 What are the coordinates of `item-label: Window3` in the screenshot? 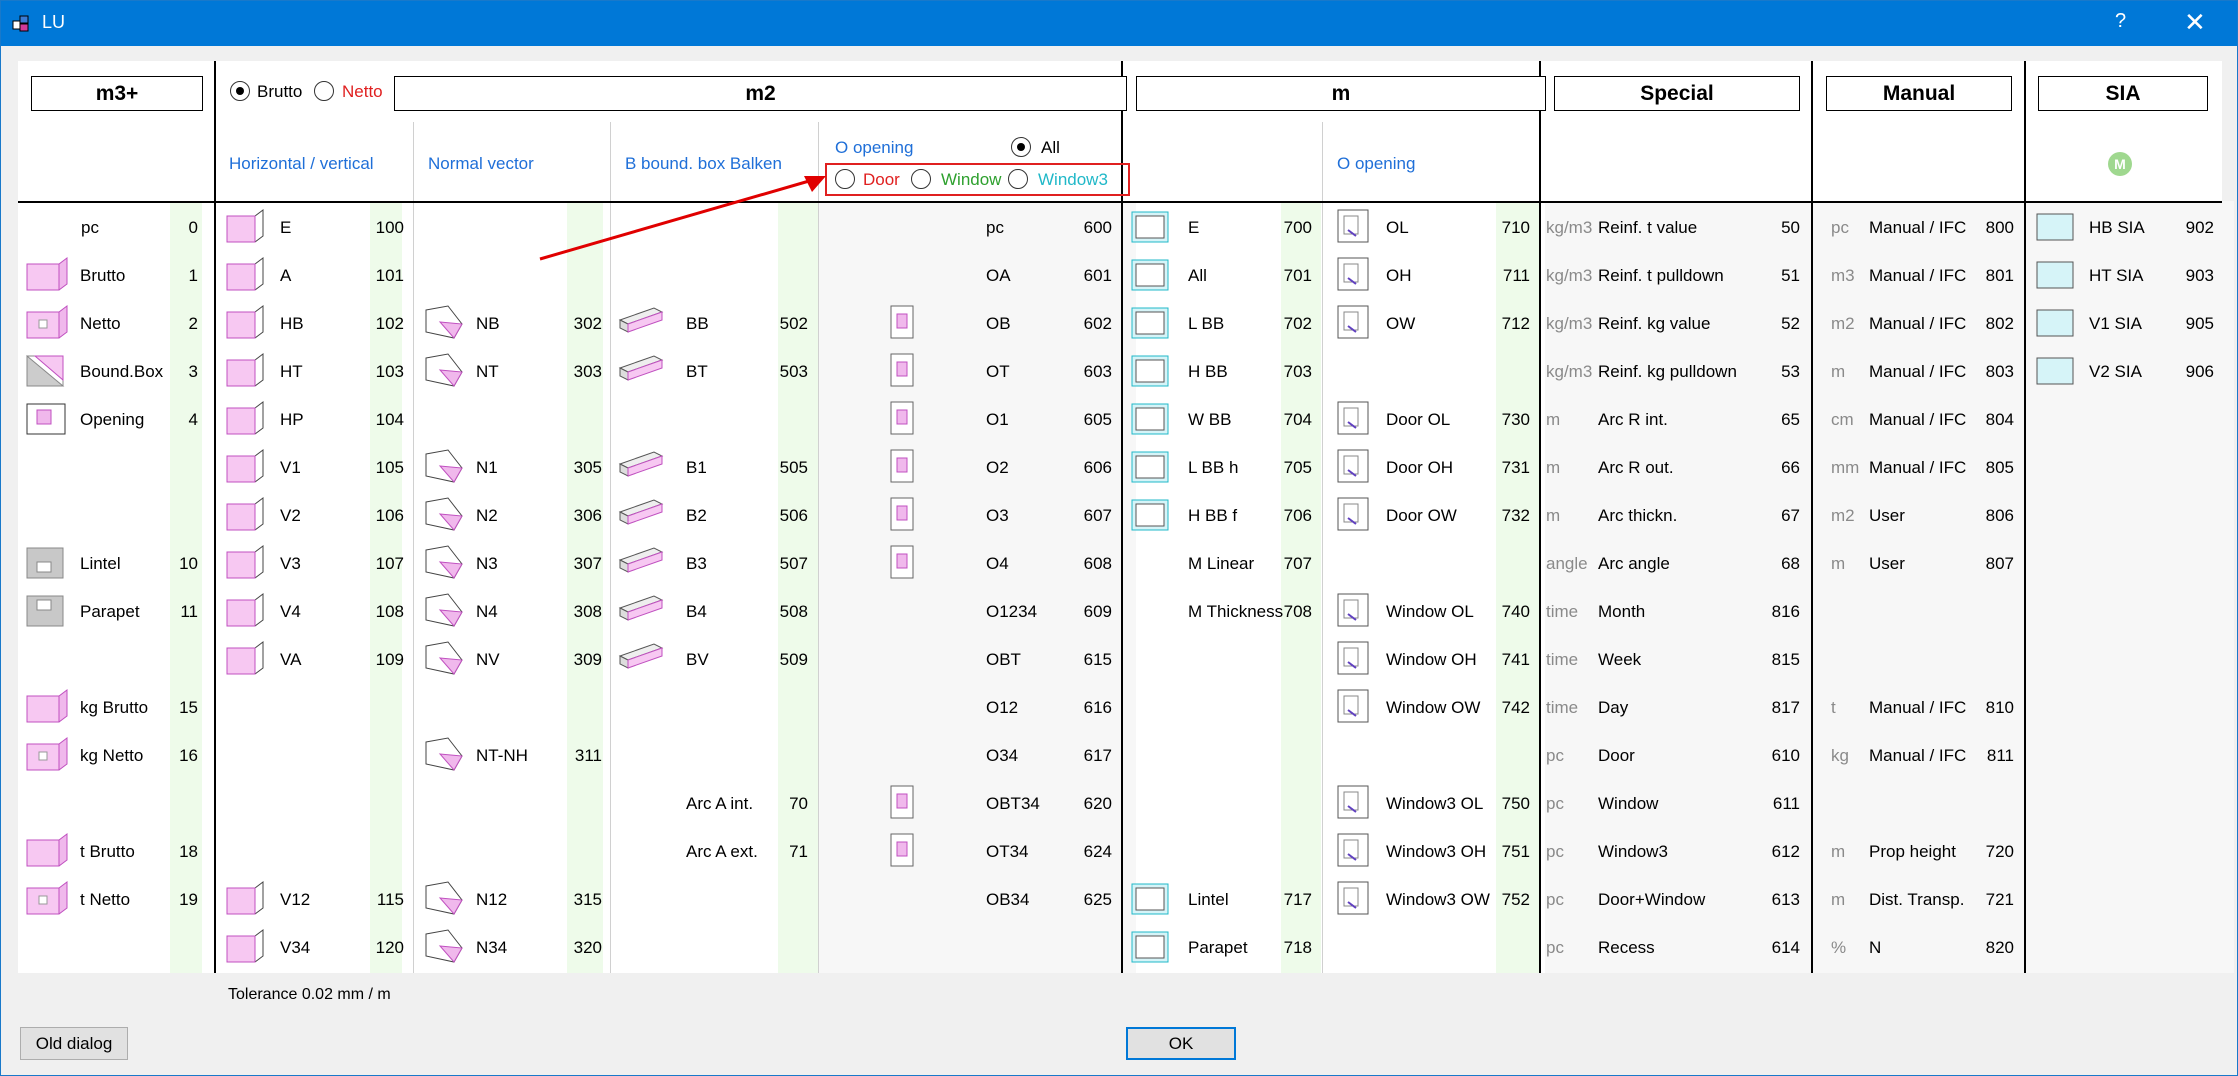 It's located at (1633, 852).